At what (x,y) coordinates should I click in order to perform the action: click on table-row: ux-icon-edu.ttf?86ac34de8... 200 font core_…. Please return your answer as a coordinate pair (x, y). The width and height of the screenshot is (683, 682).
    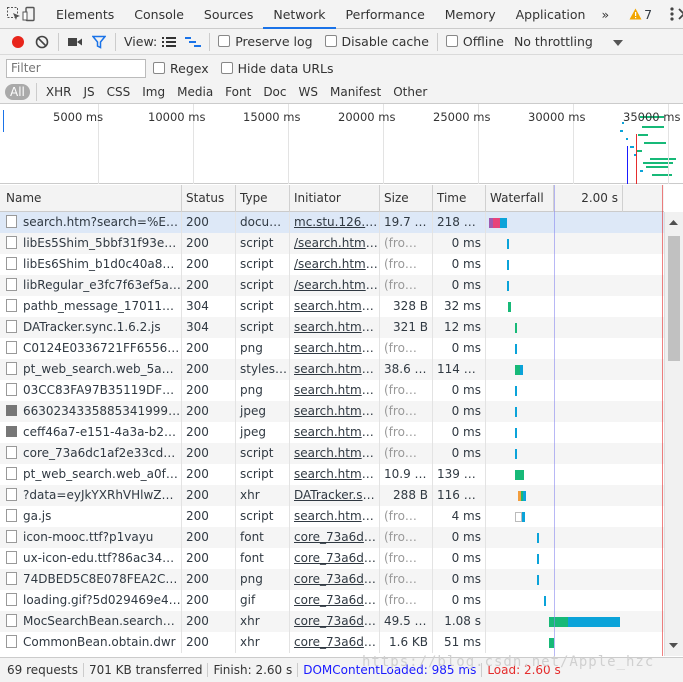
    Looking at the image, I should click on (332, 558).